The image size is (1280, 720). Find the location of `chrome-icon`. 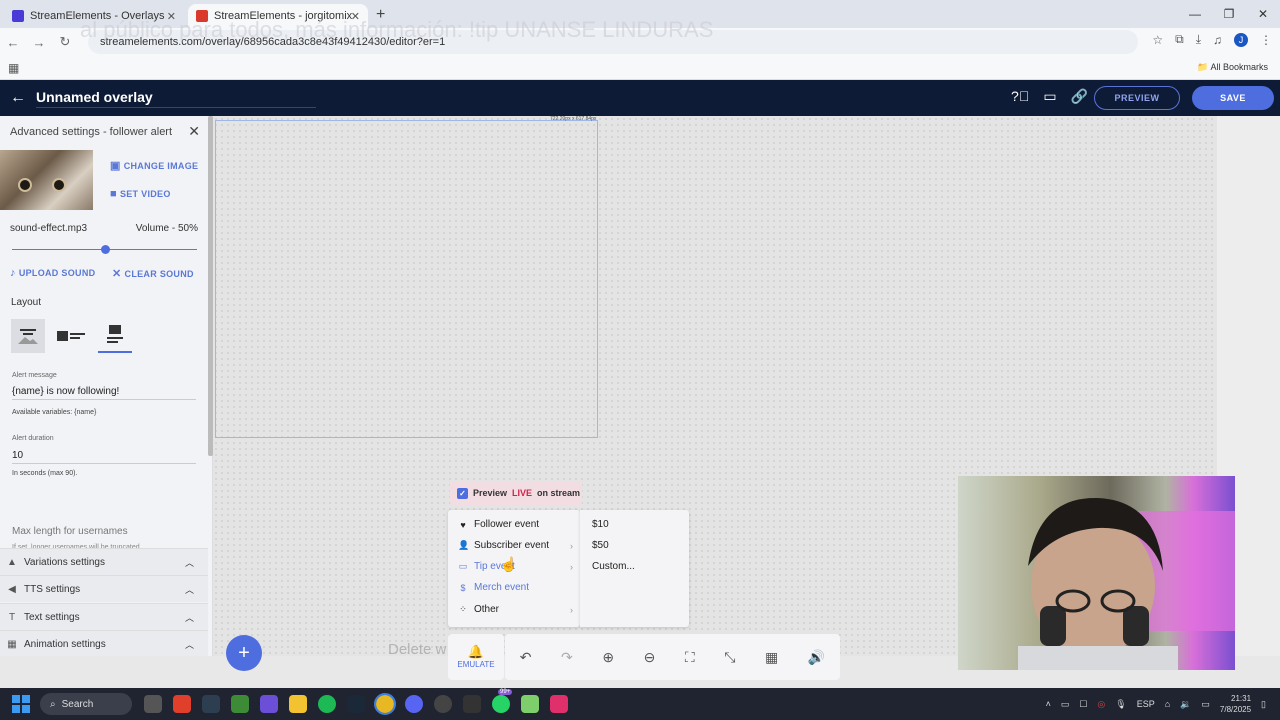

chrome-icon is located at coordinates (385, 704).